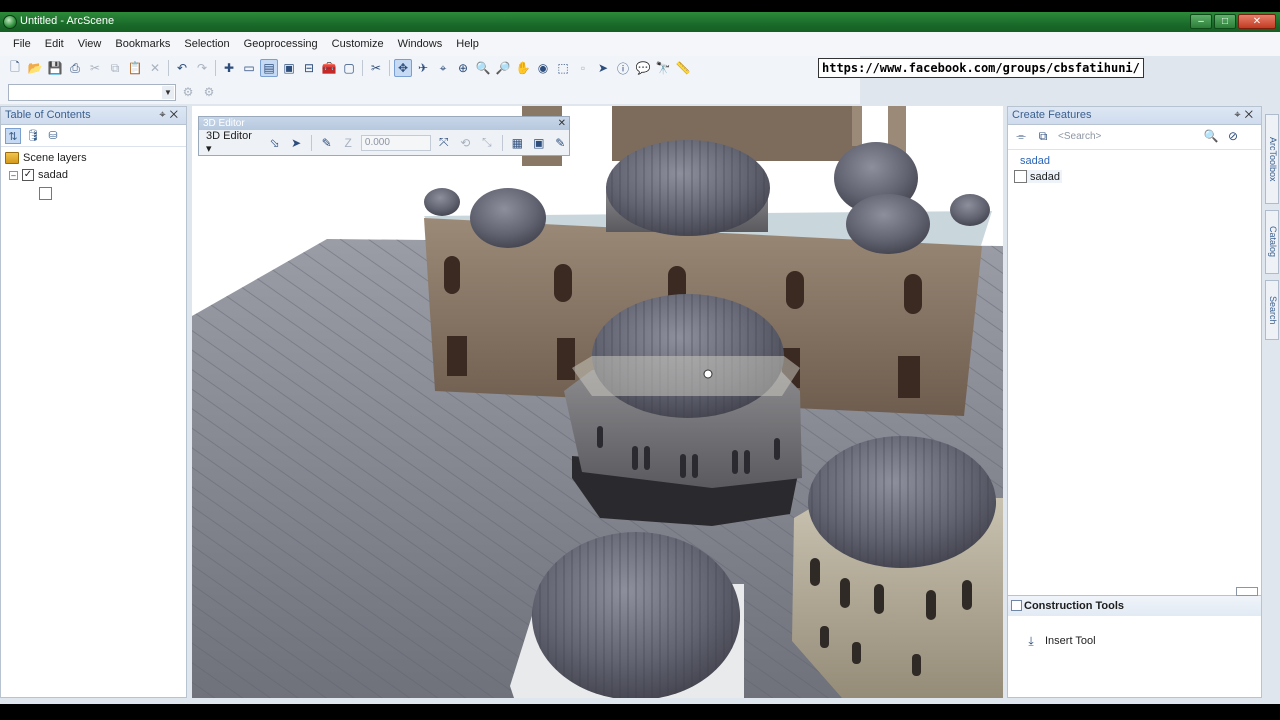 This screenshot has width=1280, height=720. I want to click on target-center-icon: ⌖, so click(443, 68).